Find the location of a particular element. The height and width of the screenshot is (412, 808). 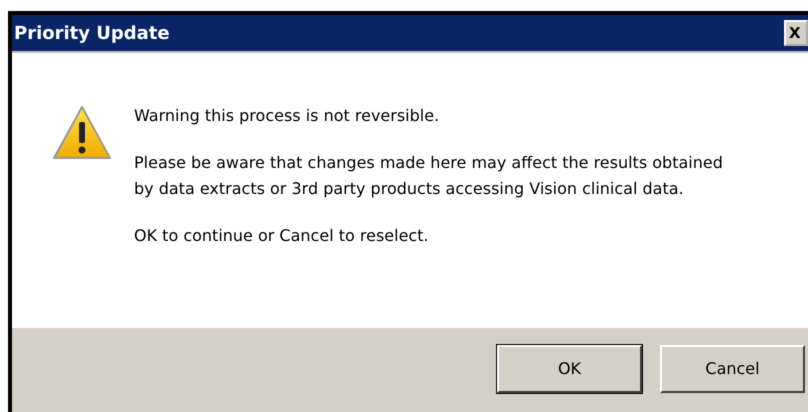

warning-text: Warning this process is not reversible. is located at coordinates (287, 116).